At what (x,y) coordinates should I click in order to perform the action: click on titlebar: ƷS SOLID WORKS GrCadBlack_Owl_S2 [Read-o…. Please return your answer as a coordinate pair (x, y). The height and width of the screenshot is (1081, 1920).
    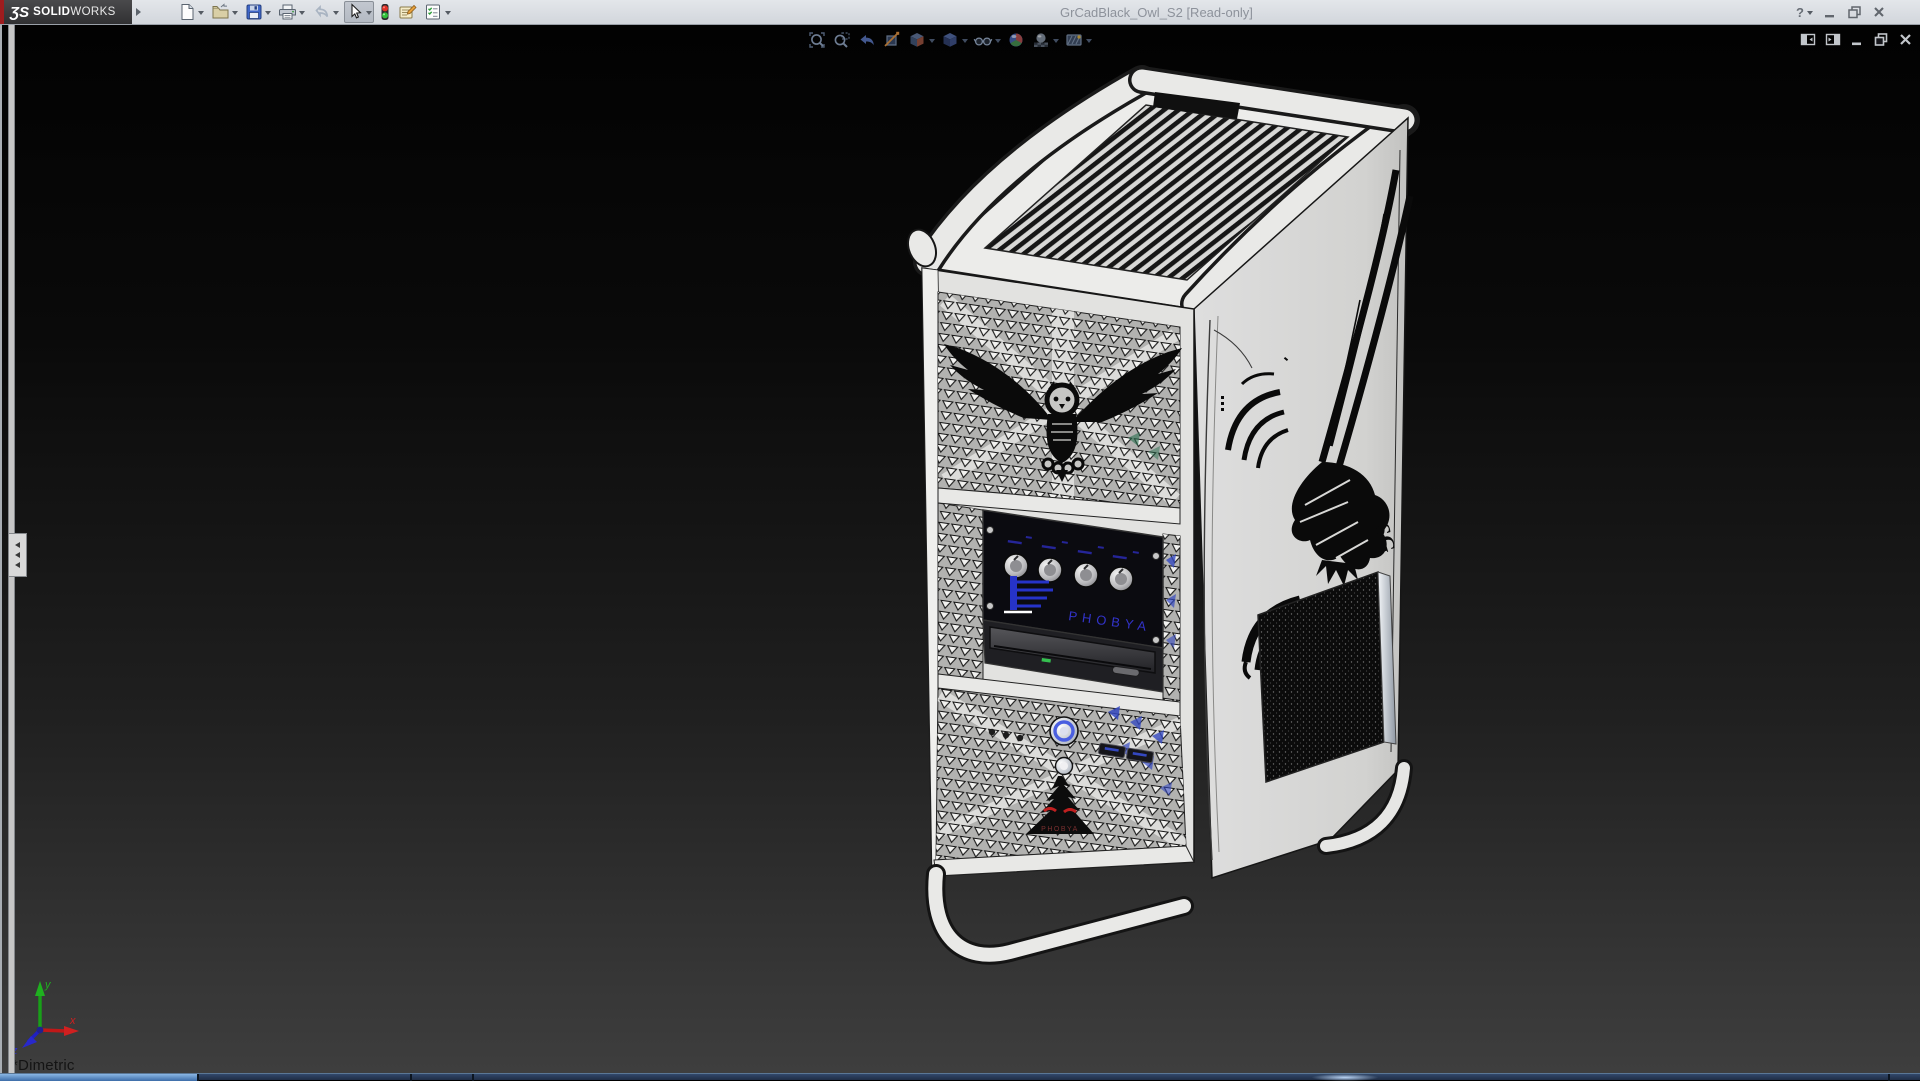
    Looking at the image, I should click on (960, 12).